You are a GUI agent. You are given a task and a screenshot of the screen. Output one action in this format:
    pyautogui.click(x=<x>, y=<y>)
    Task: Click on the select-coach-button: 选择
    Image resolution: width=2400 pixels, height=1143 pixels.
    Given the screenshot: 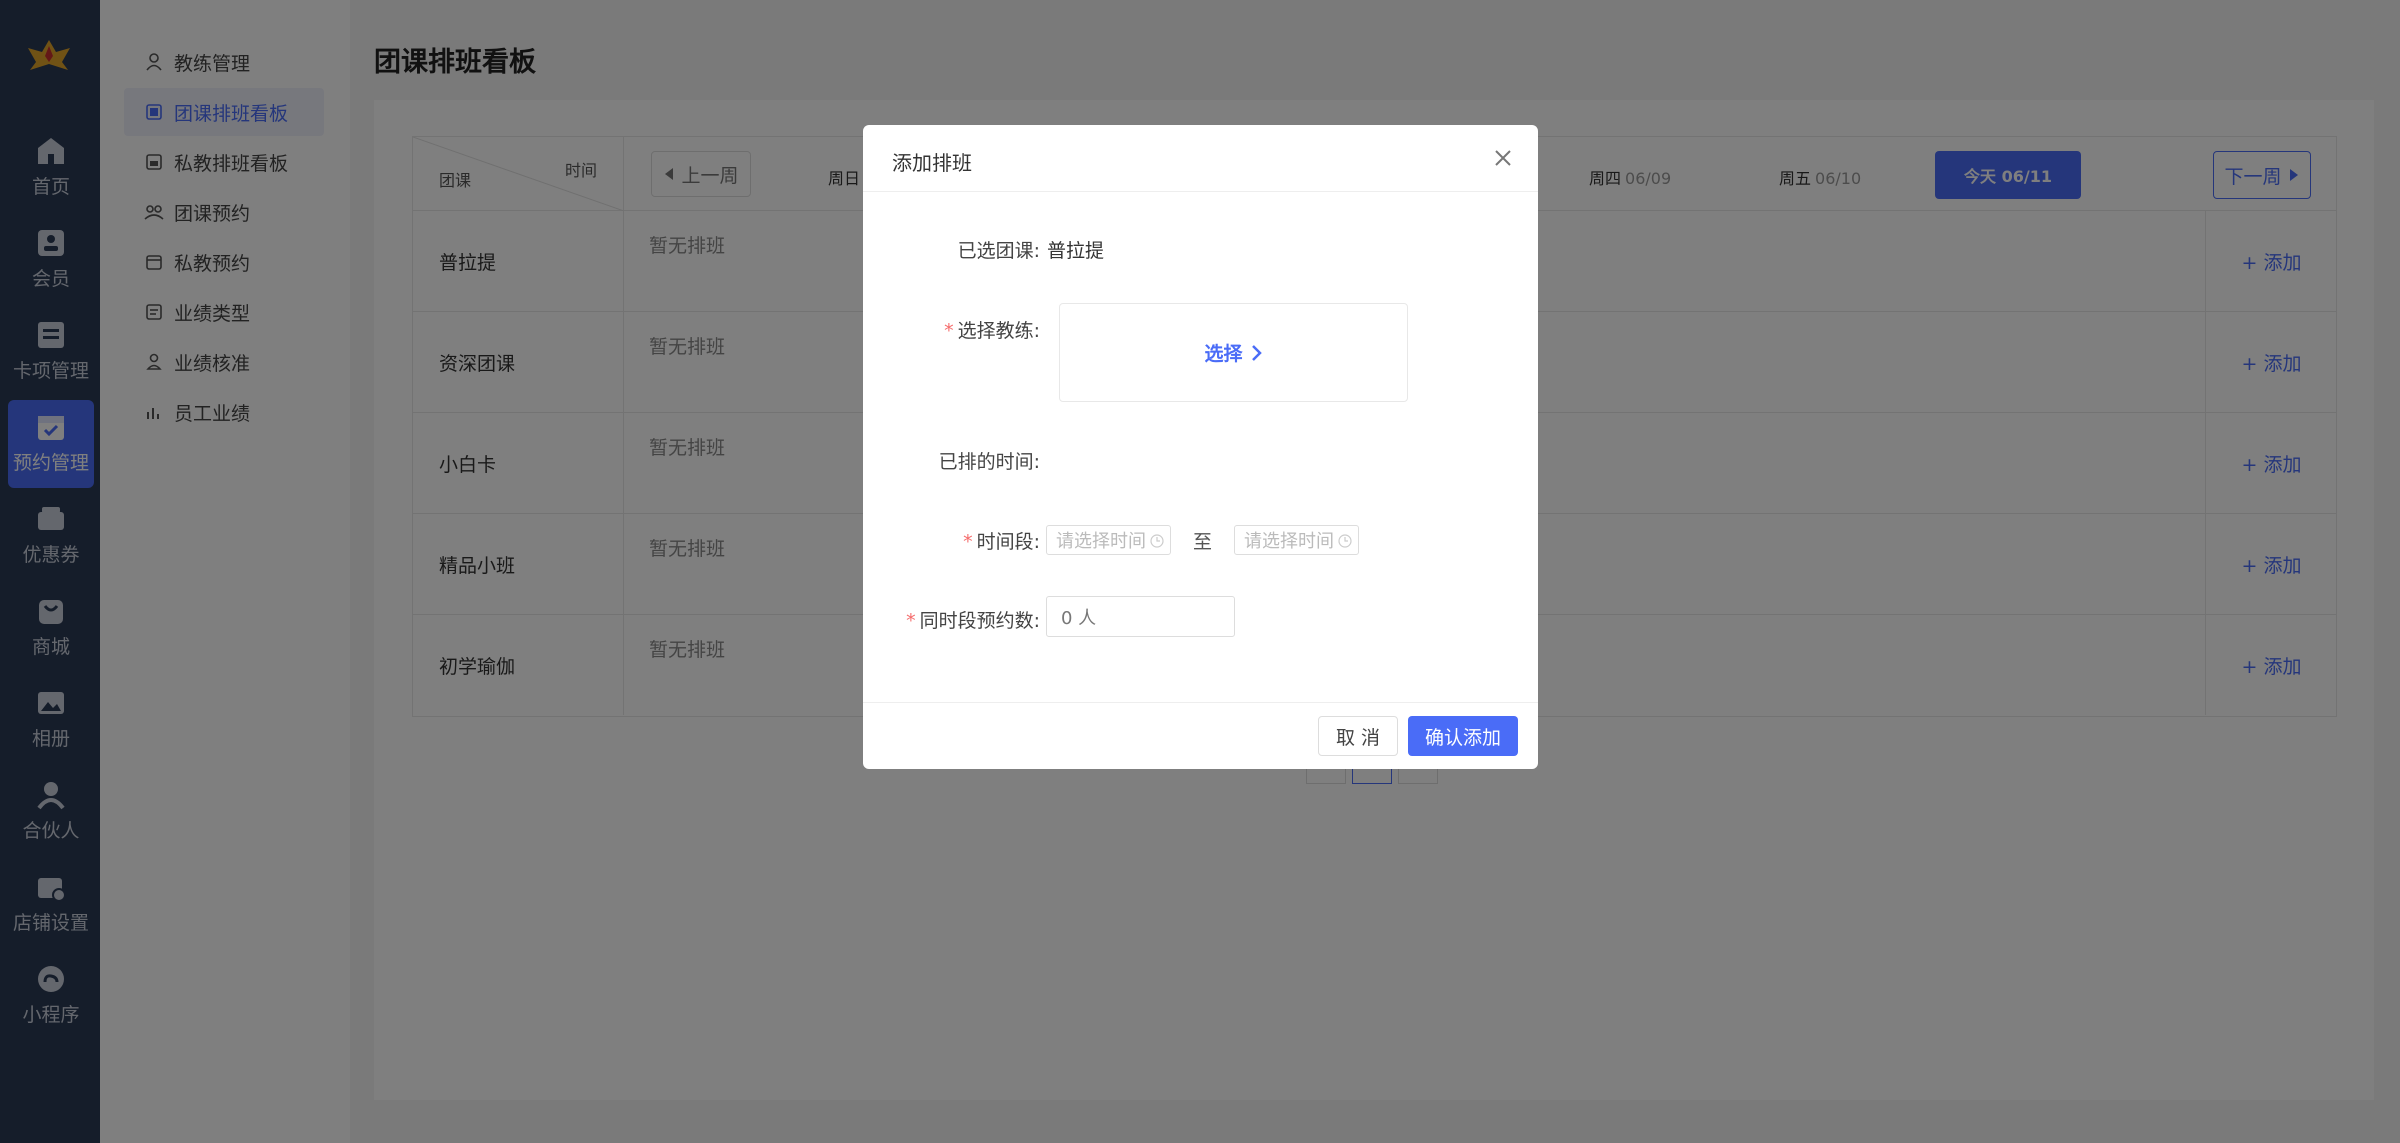 What is the action you would take?
    pyautogui.click(x=1233, y=352)
    